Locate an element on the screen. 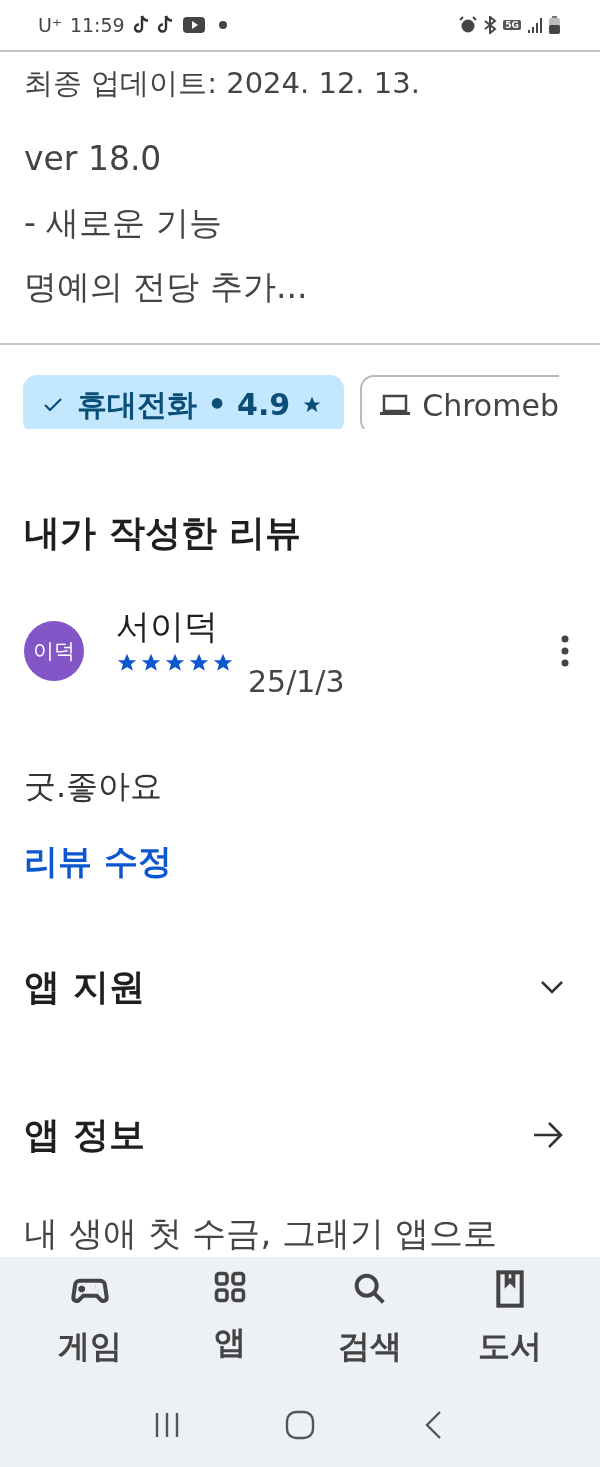  review-date: 25/1/3 is located at coordinates (296, 681).